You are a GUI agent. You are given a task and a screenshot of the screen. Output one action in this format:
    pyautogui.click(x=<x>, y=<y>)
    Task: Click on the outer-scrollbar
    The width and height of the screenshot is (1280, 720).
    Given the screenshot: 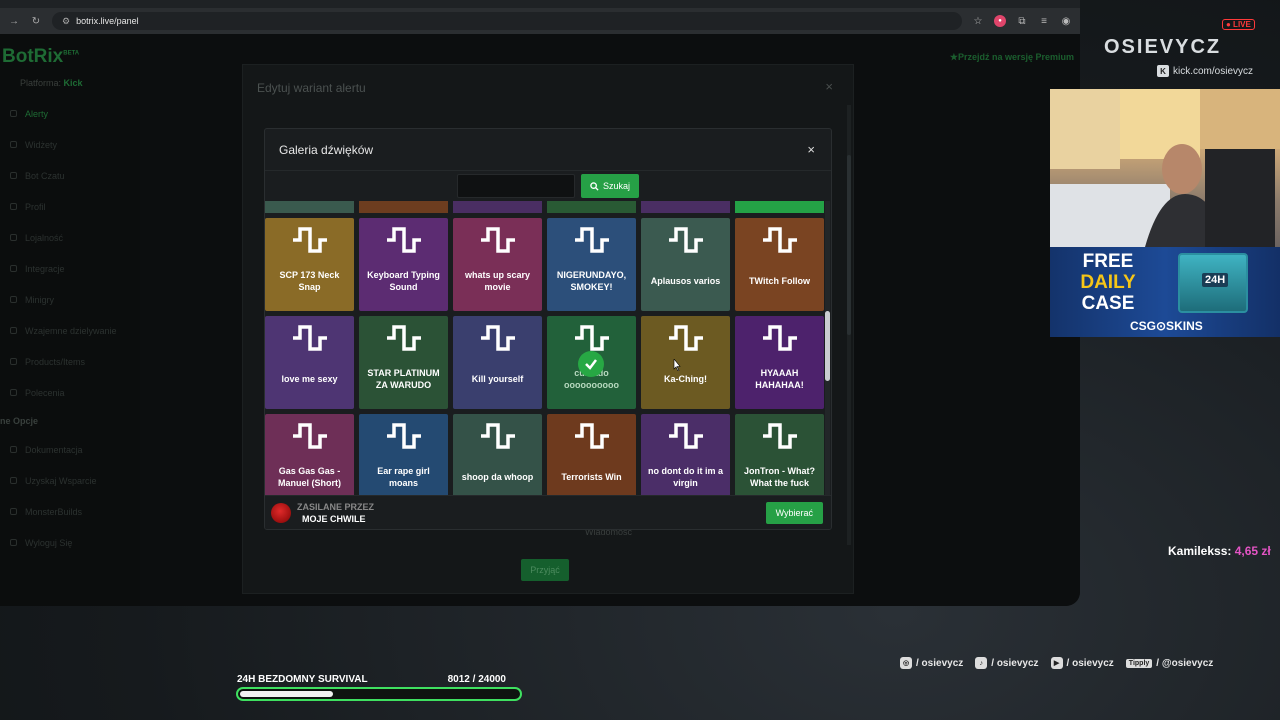 What is the action you would take?
    pyautogui.click(x=849, y=325)
    